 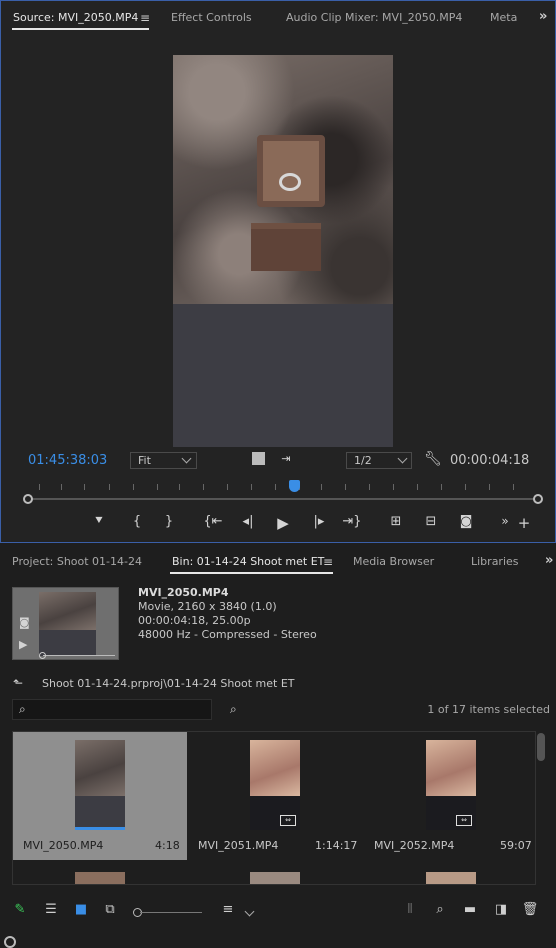 I want to click on clip-duration: 4:18, so click(x=167, y=845).